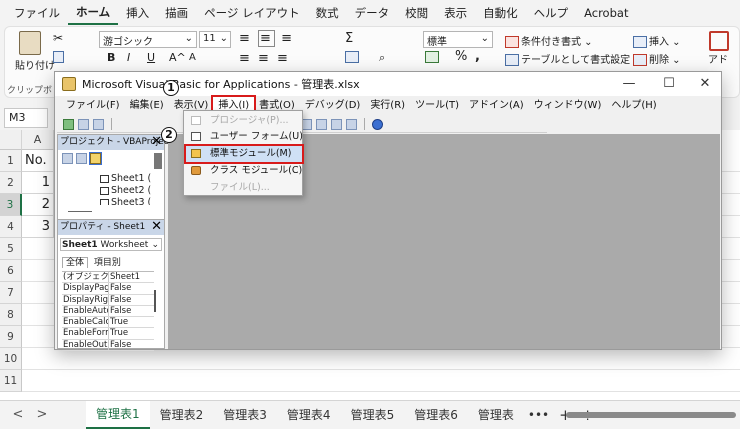  Describe the element at coordinates (75, 262) in the screenshot. I see `properties-tab-all: 全体` at that location.